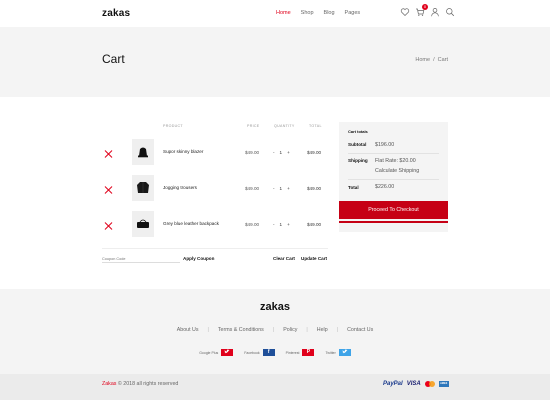  Describe the element at coordinates (450, 12) in the screenshot. I see `search-icon` at that location.